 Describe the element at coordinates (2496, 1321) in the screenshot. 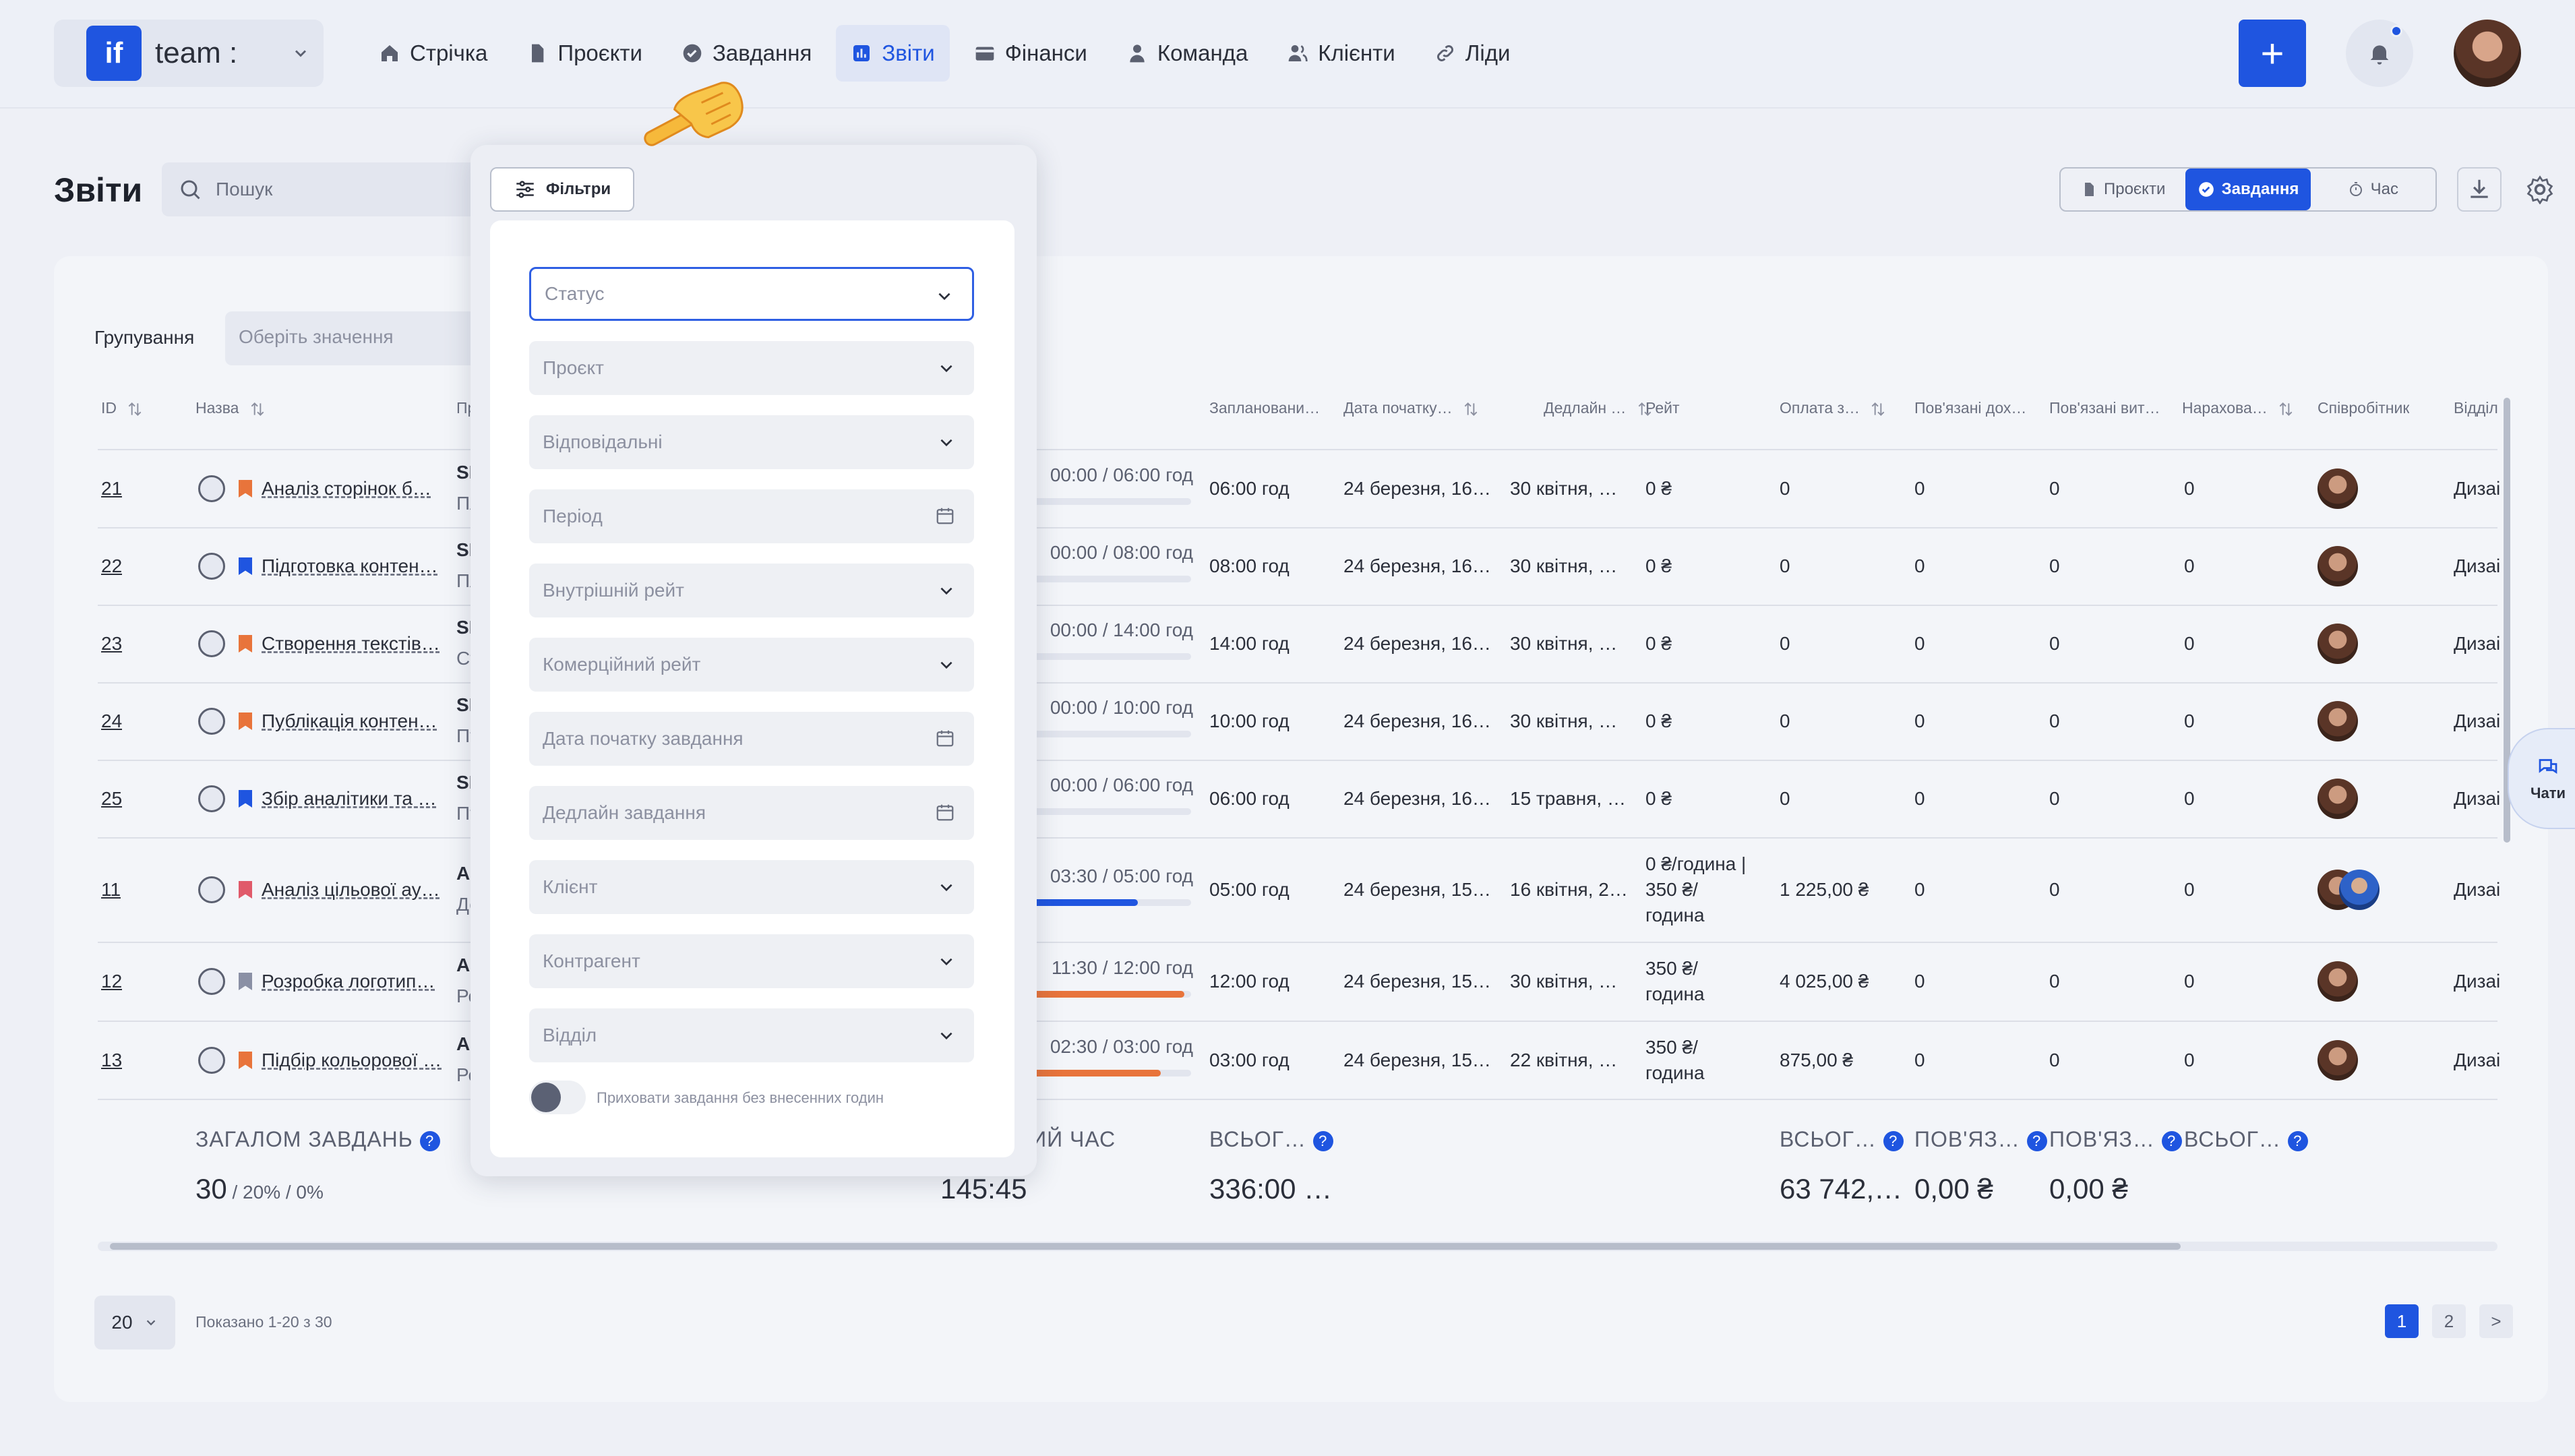

I see `next-page-button: >` at that location.